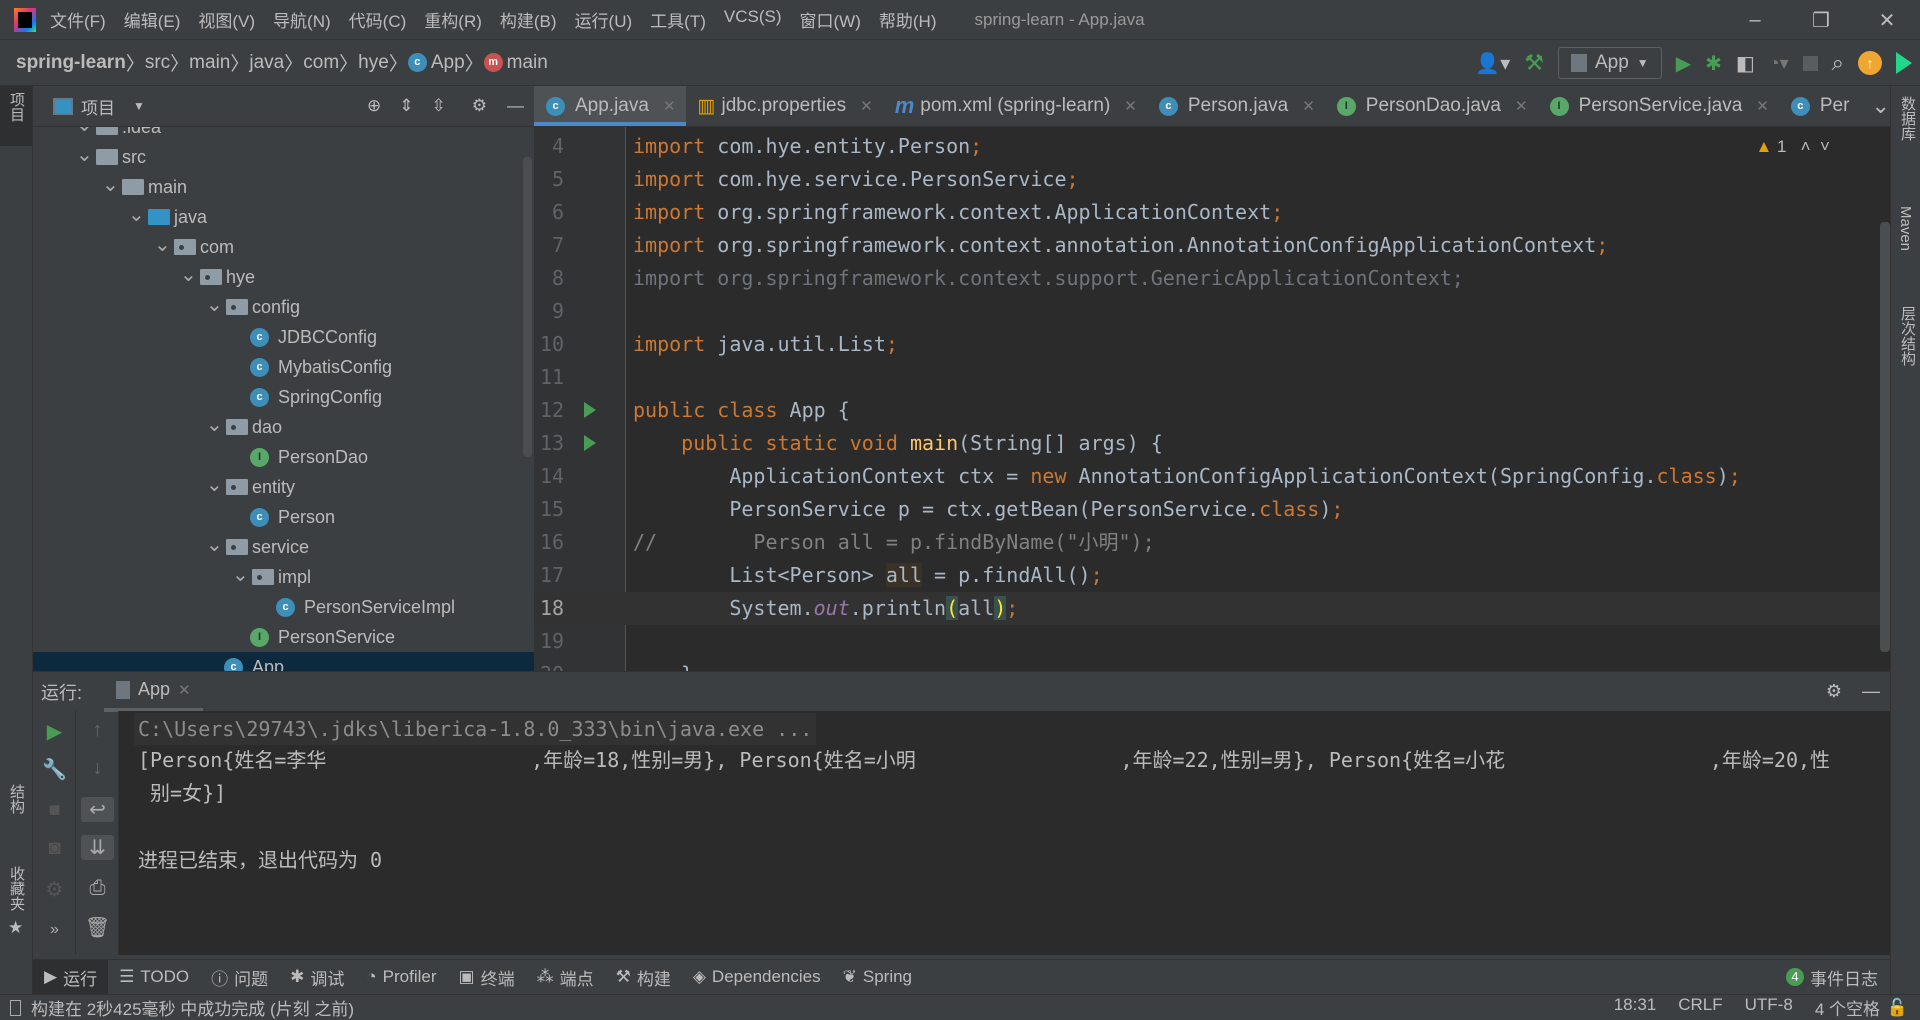  I want to click on tree-item: ⌄ config, so click(283, 307).